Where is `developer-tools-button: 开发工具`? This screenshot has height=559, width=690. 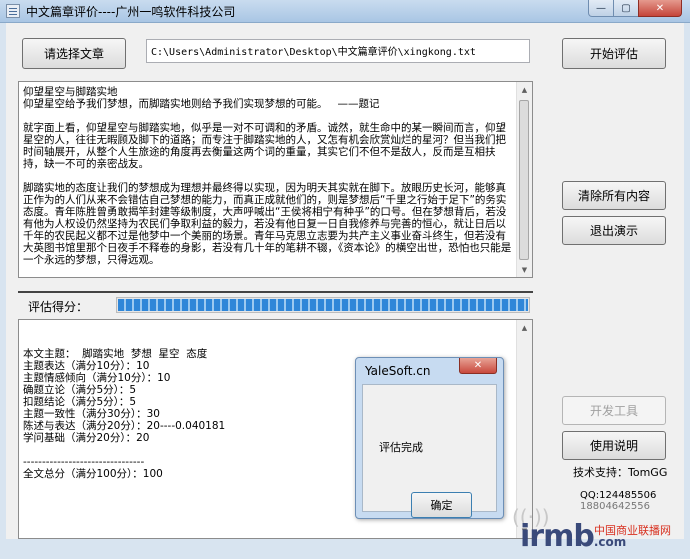
developer-tools-button: 开发工具 is located at coordinates (614, 410).